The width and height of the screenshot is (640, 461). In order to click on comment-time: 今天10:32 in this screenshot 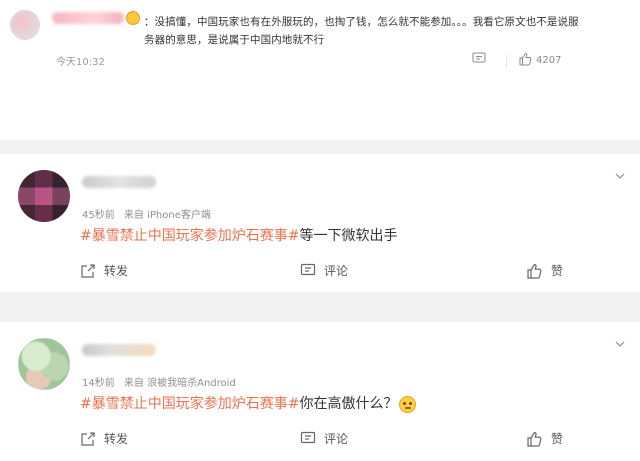, I will do `click(80, 62)`.